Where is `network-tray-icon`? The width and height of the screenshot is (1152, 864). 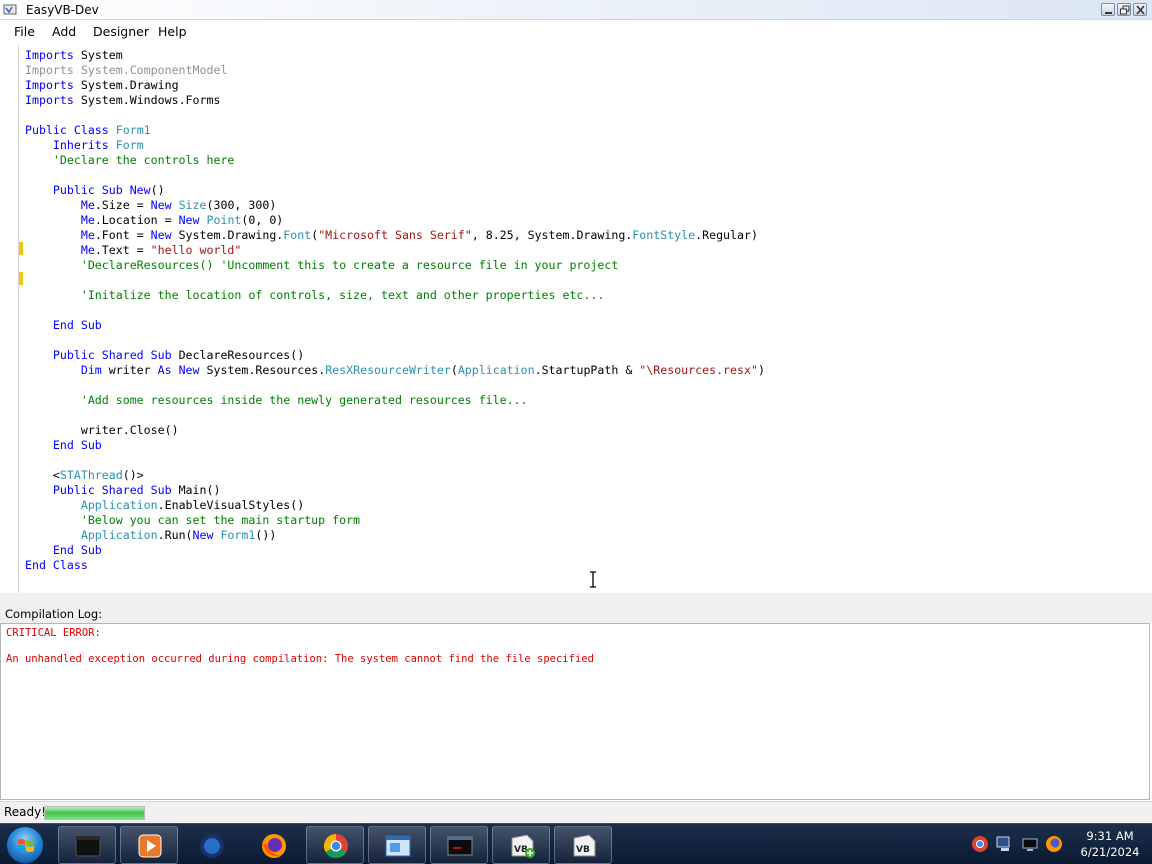 network-tray-icon is located at coordinates (1004, 844).